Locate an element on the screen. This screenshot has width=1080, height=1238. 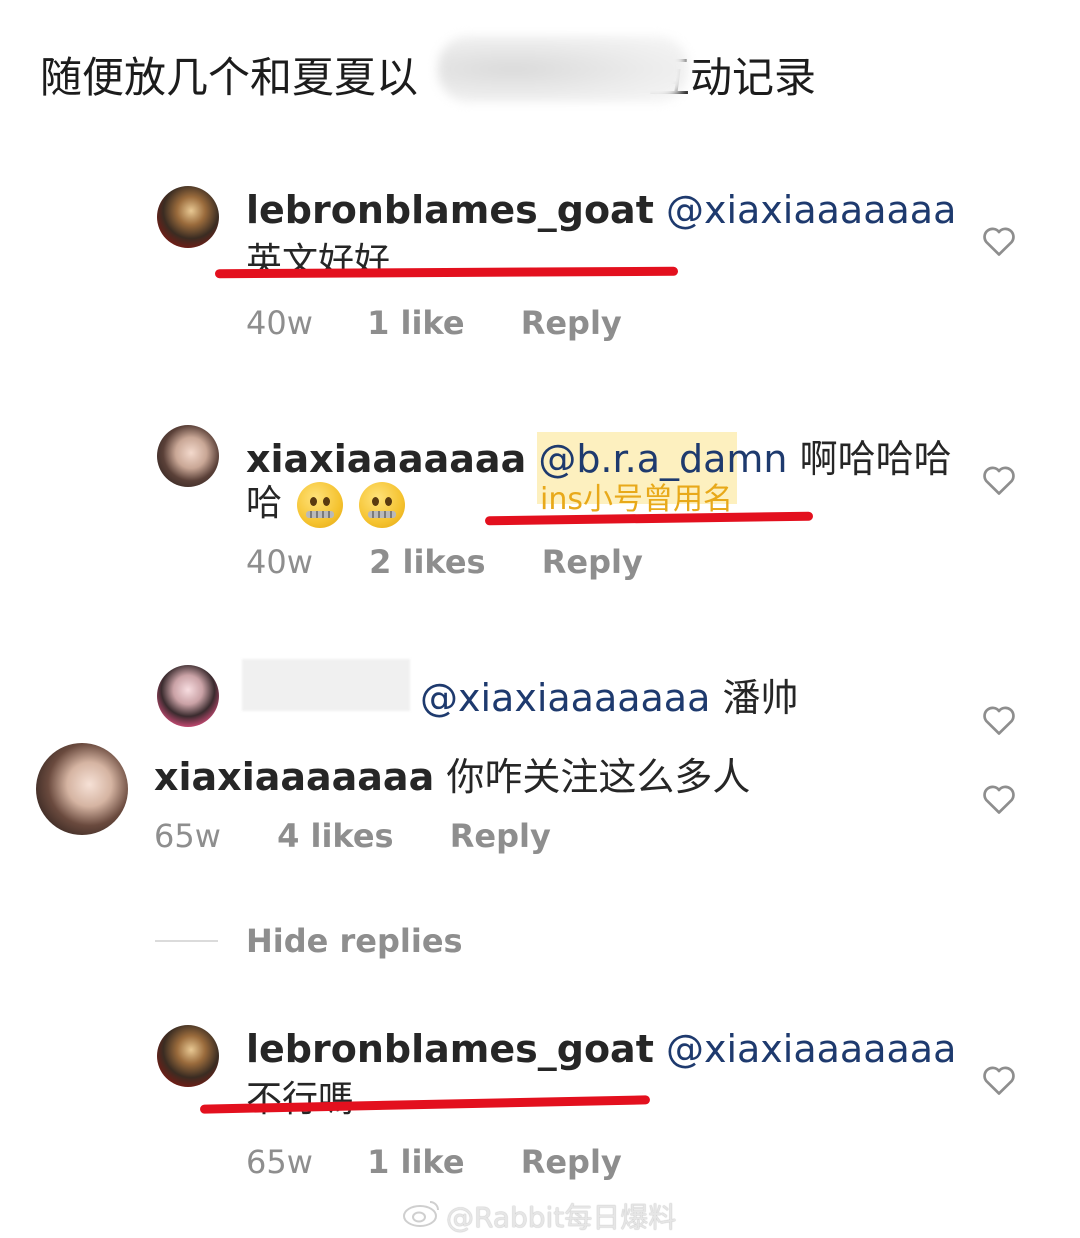
comment-text: 啊哈哈哈 is located at coordinates (875, 459).